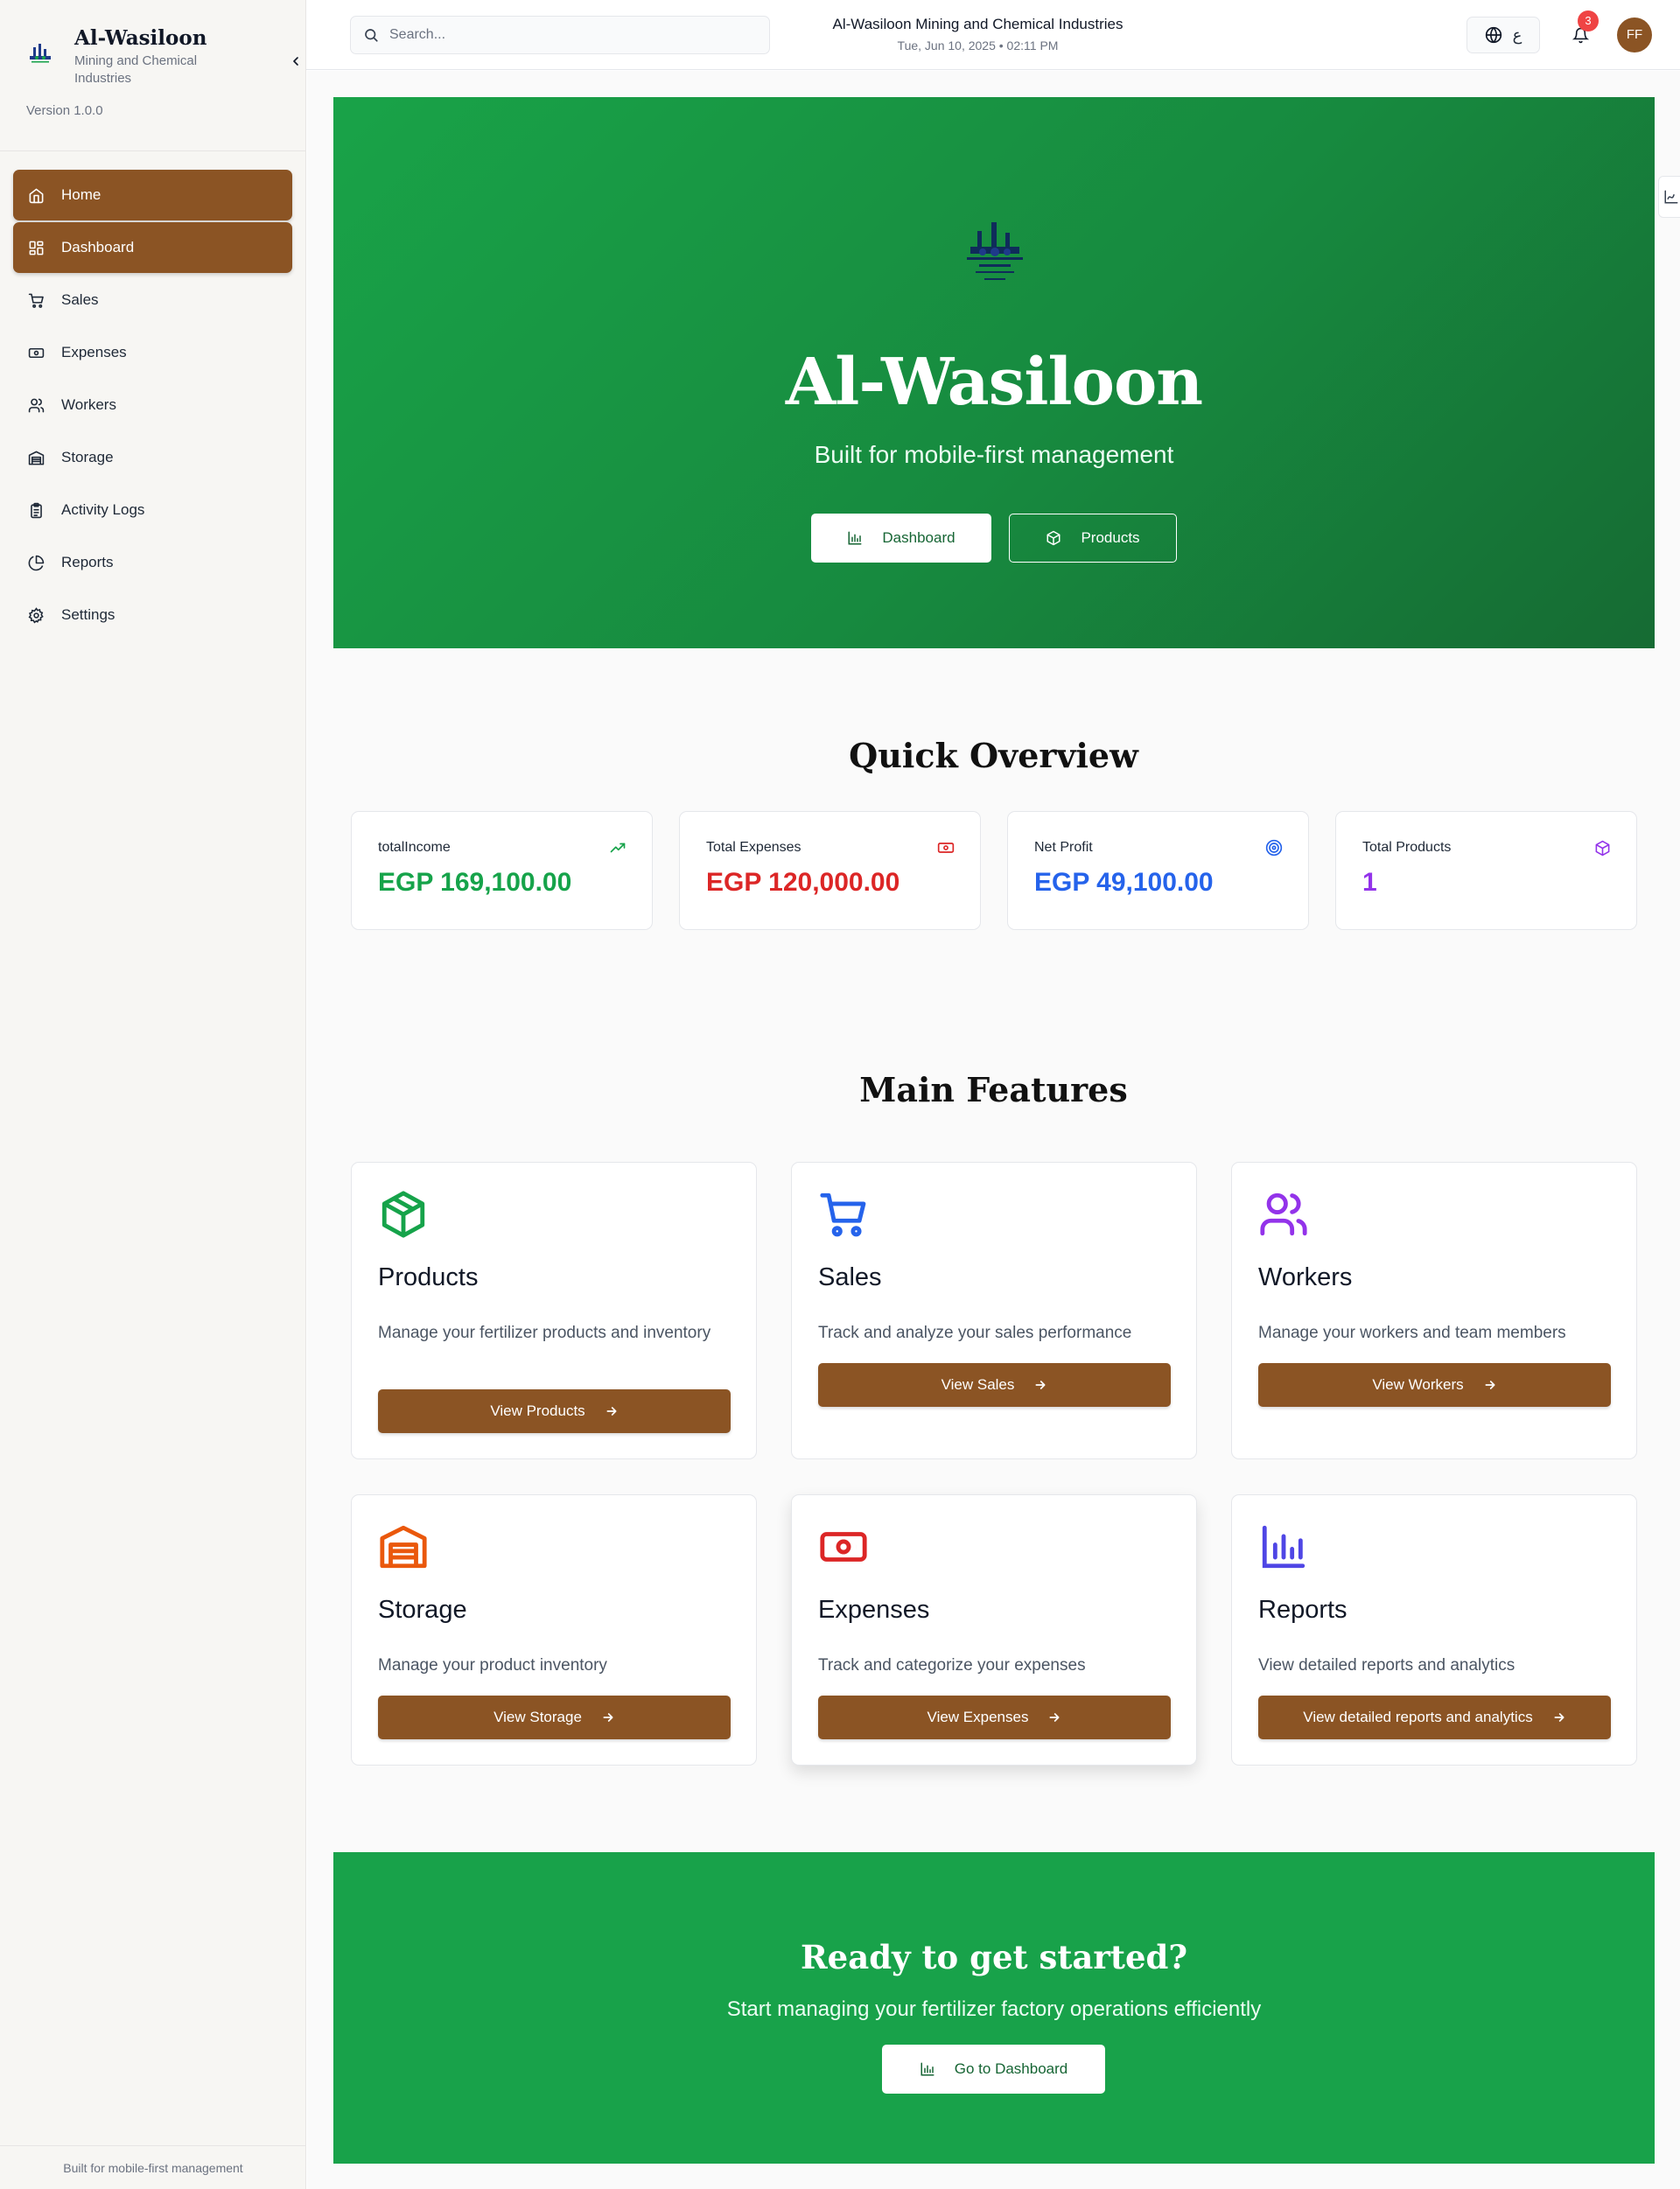 The image size is (1680, 2189). What do you see at coordinates (152, 247) in the screenshot?
I see `sidebar-item-dashboard: Dashboard` at bounding box center [152, 247].